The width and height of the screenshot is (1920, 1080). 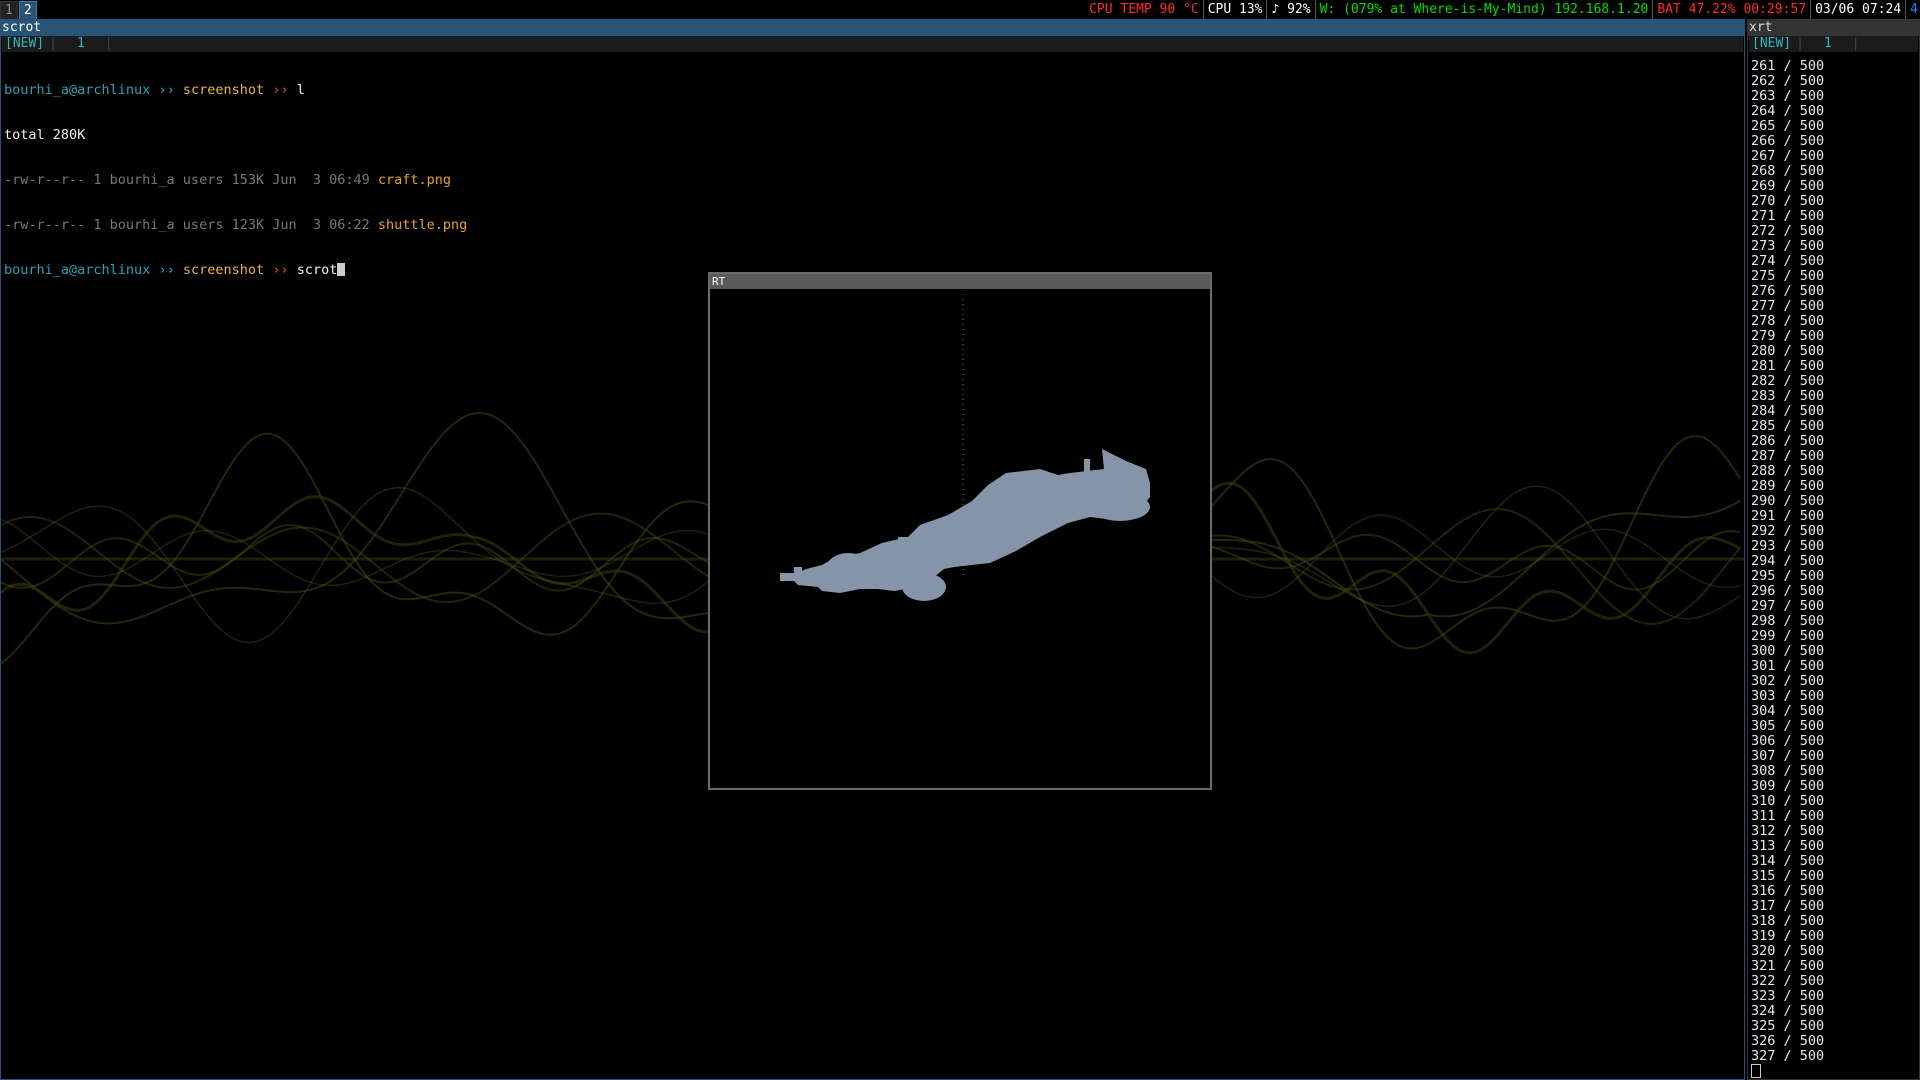 What do you see at coordinates (1763, 216) in the screenshot?
I see `progress-current: 271` at bounding box center [1763, 216].